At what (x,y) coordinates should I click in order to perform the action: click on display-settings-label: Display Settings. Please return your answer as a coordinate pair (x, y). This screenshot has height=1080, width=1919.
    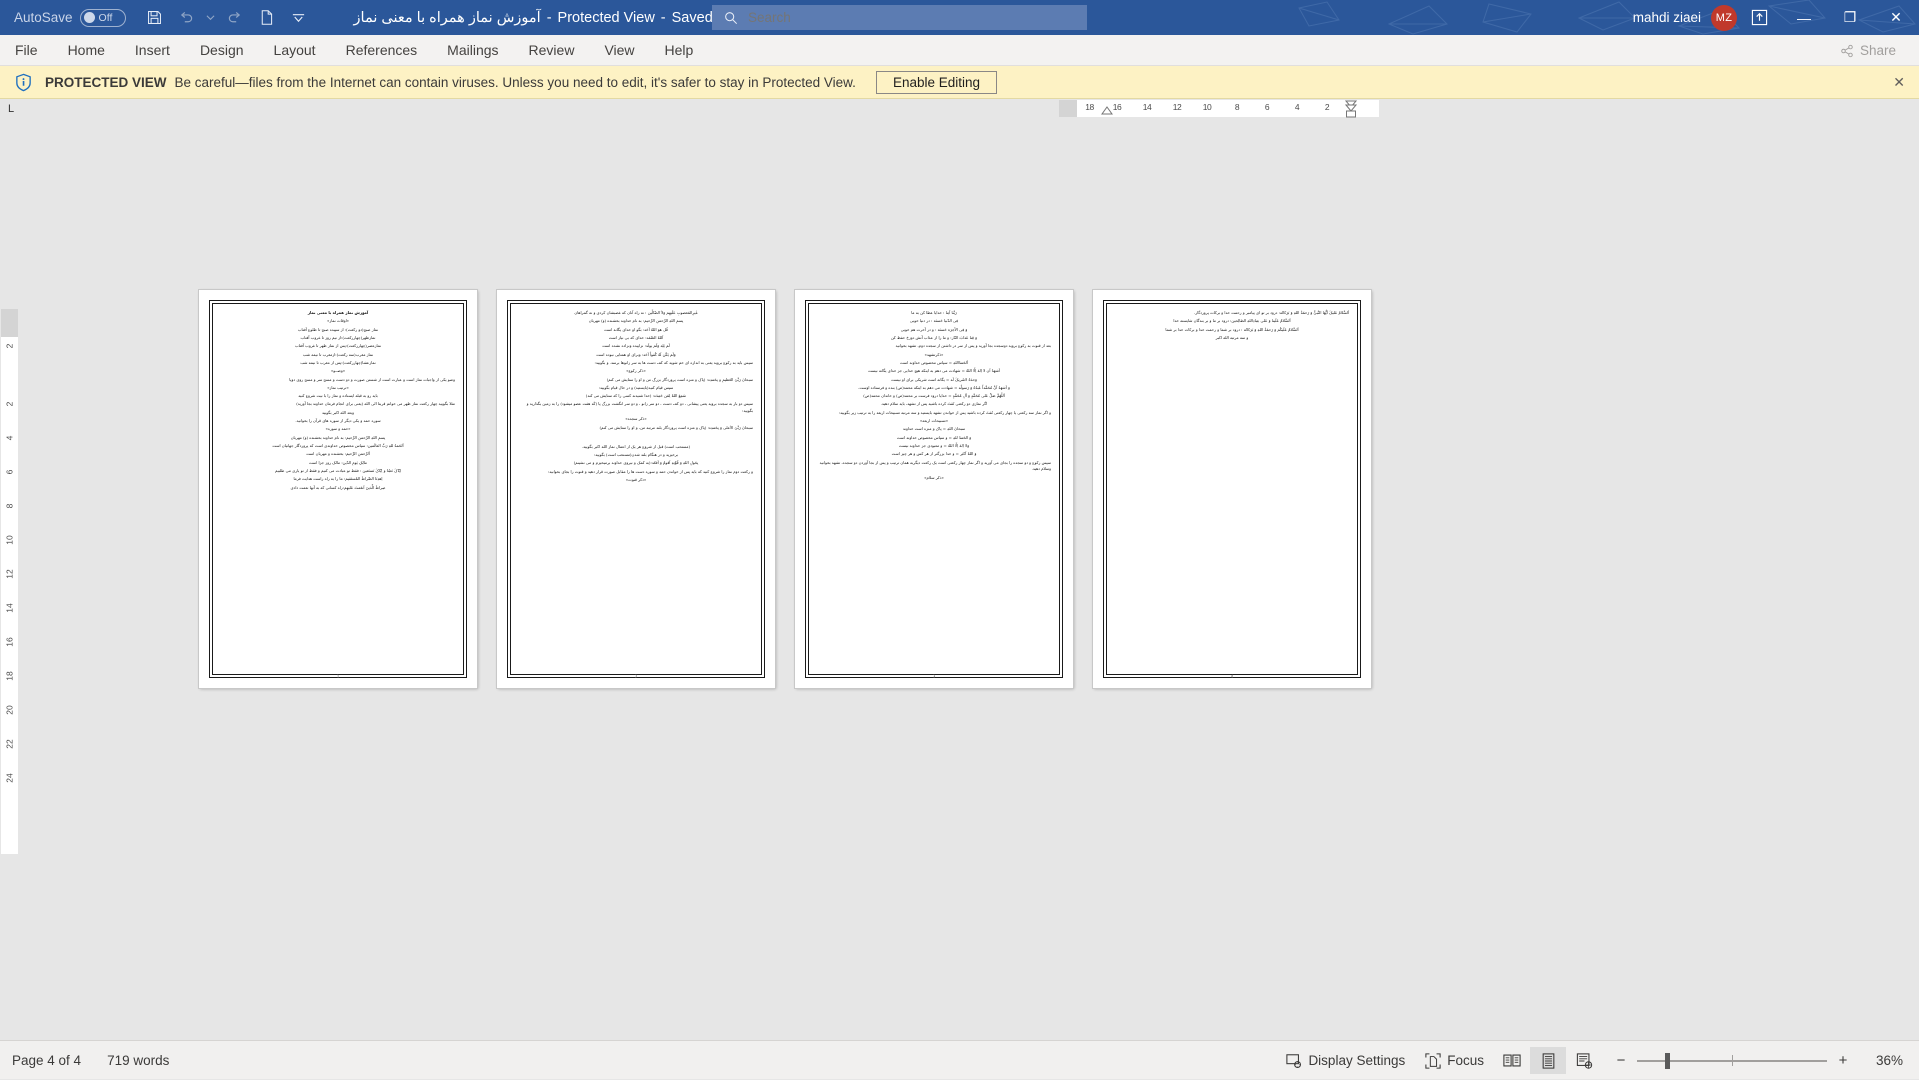
    Looking at the image, I should click on (1356, 1060).